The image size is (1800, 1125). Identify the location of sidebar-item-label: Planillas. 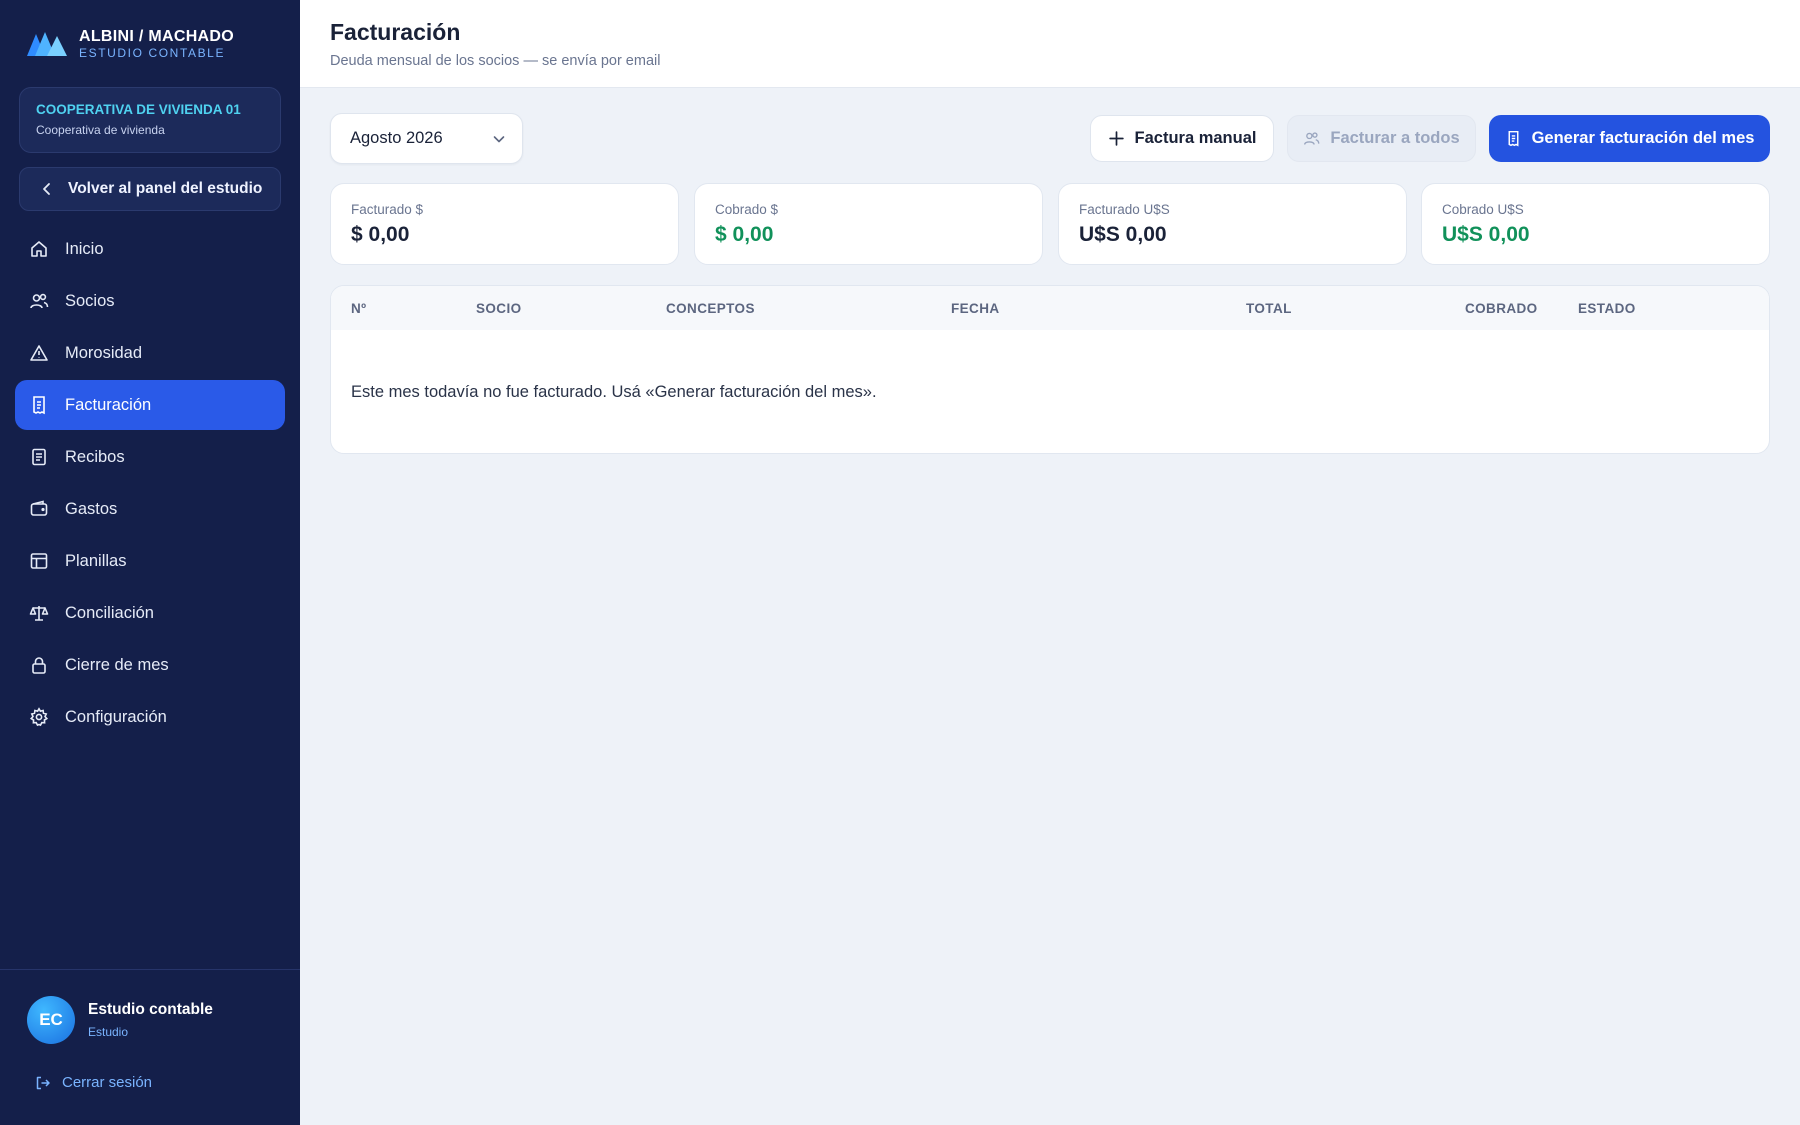
(96, 560).